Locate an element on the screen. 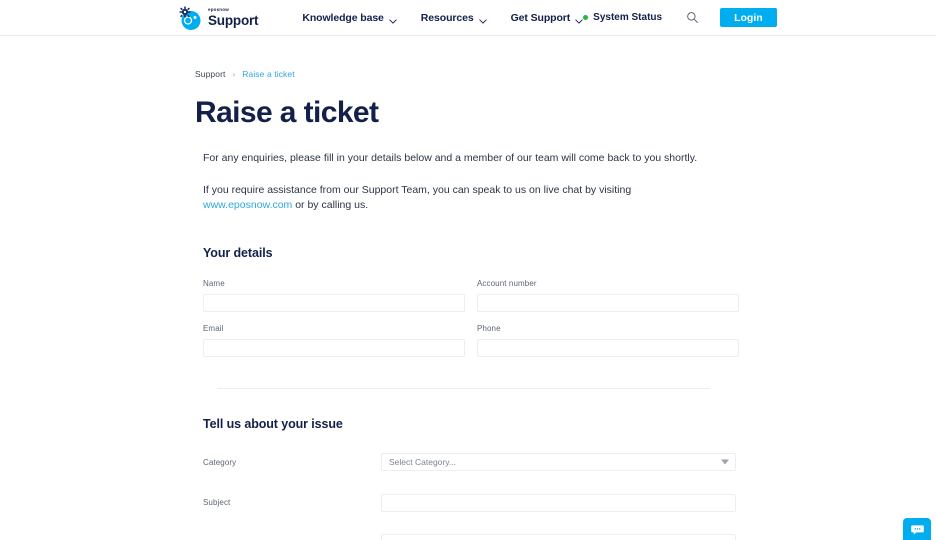 The height and width of the screenshot is (540, 936). nav-item-resources: Resources is located at coordinates (454, 18).